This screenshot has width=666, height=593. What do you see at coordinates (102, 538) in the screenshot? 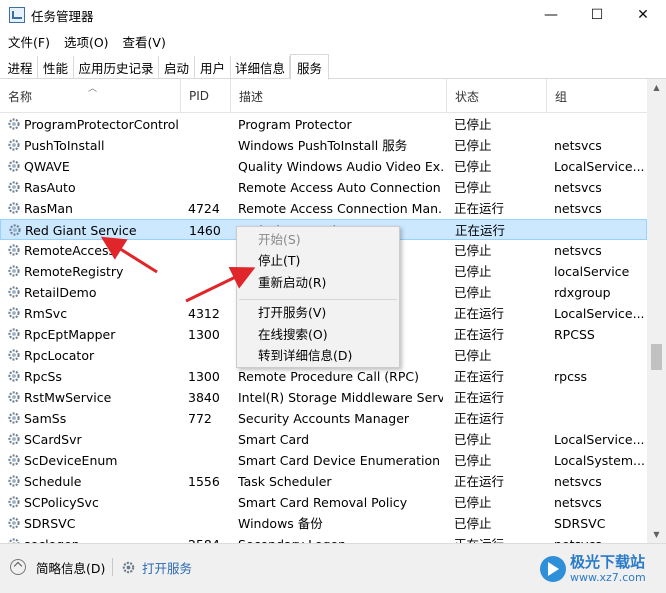
I see `service-name: seclogon` at bounding box center [102, 538].